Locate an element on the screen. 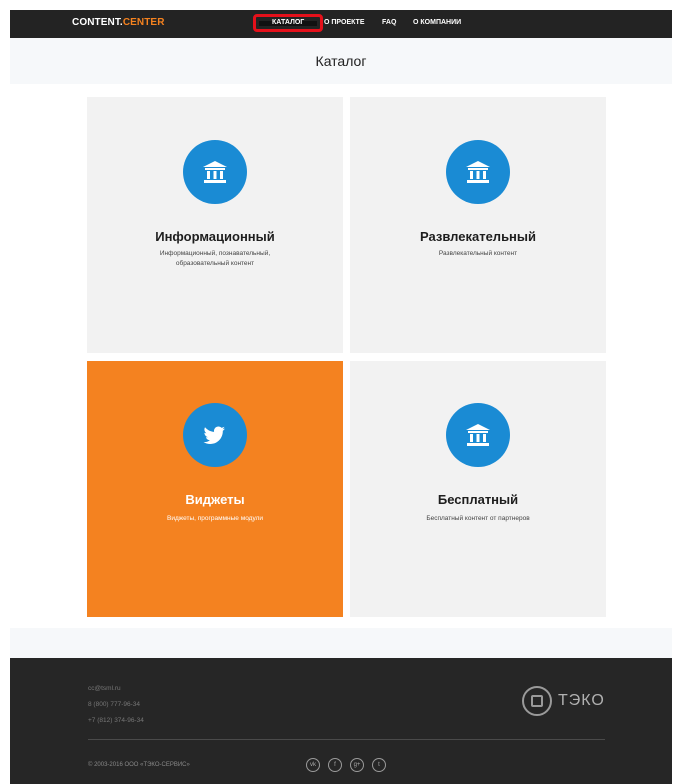 This screenshot has height=784, width=673. card-description-line: Информационный, познавательный, is located at coordinates (215, 253).